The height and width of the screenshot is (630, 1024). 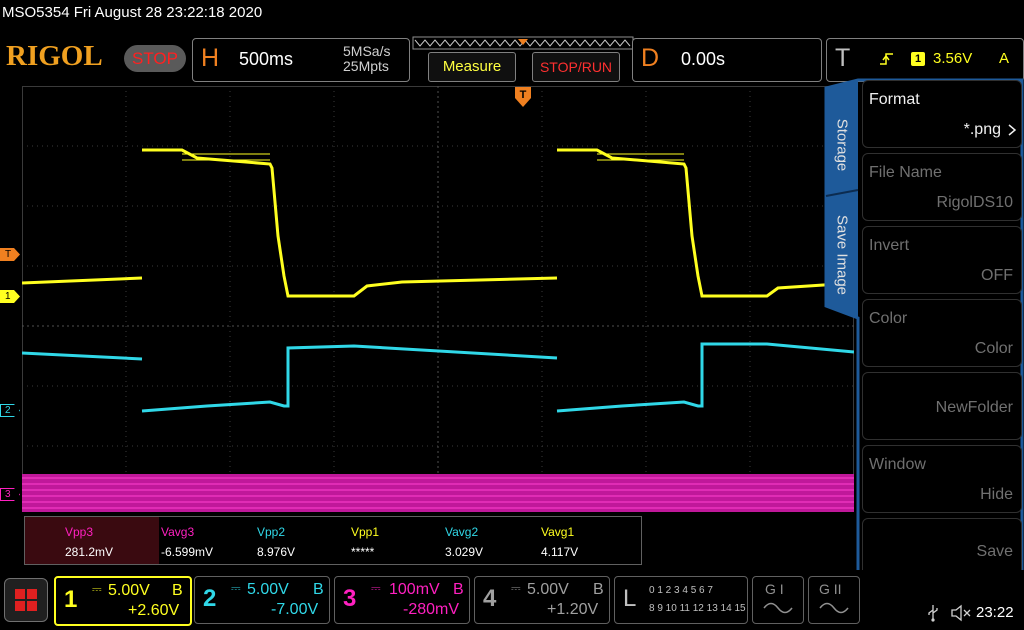 I want to click on trigger-level-marker: T, so click(x=10, y=254).